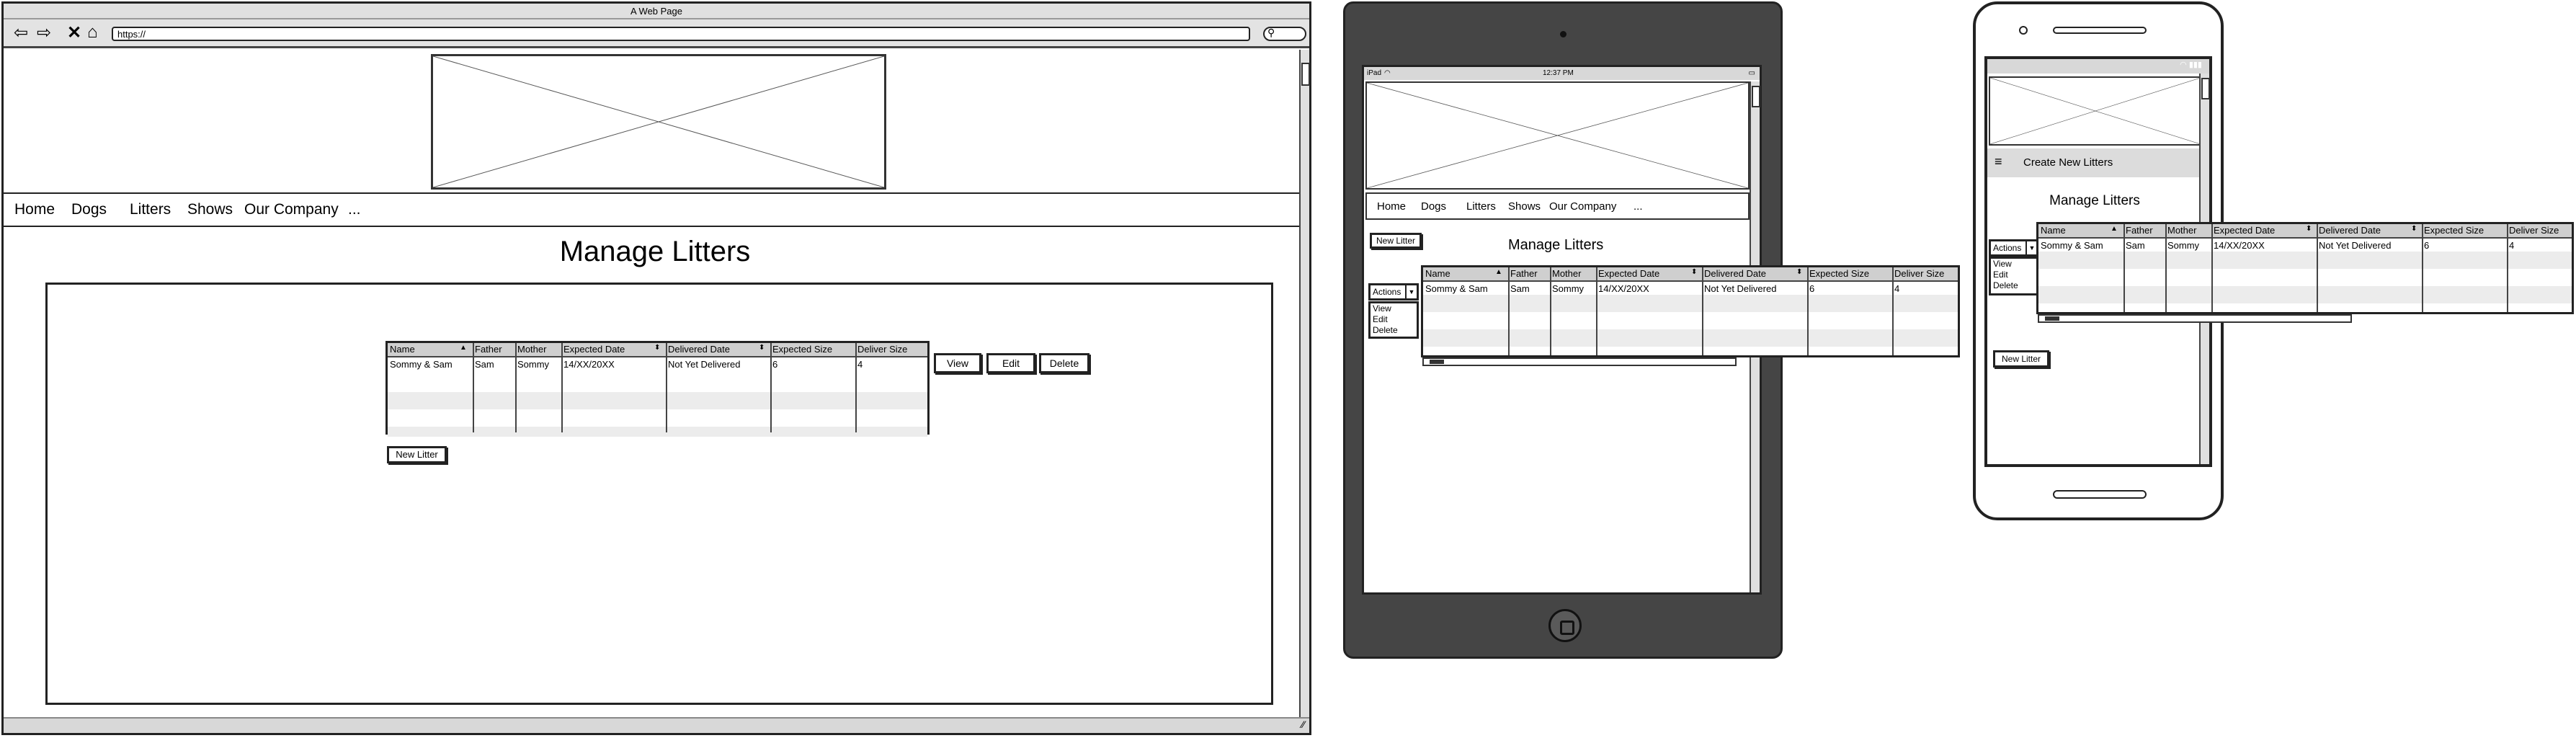 The height and width of the screenshot is (738, 2576). Describe the element at coordinates (2068, 162) in the screenshot. I see `create-new-litters-link: Create New Litters` at that location.